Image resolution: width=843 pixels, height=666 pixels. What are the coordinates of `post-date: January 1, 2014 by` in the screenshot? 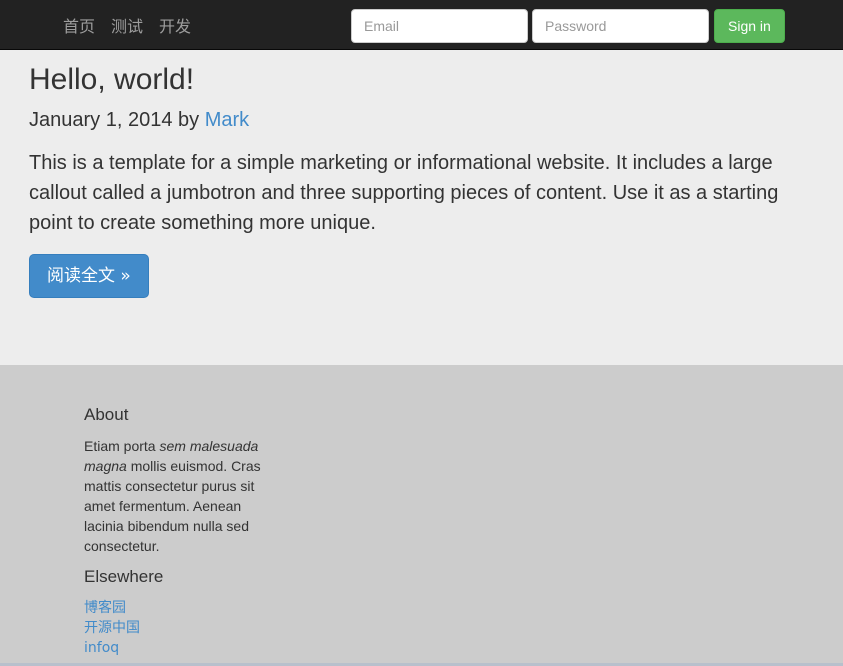 It's located at (117, 120).